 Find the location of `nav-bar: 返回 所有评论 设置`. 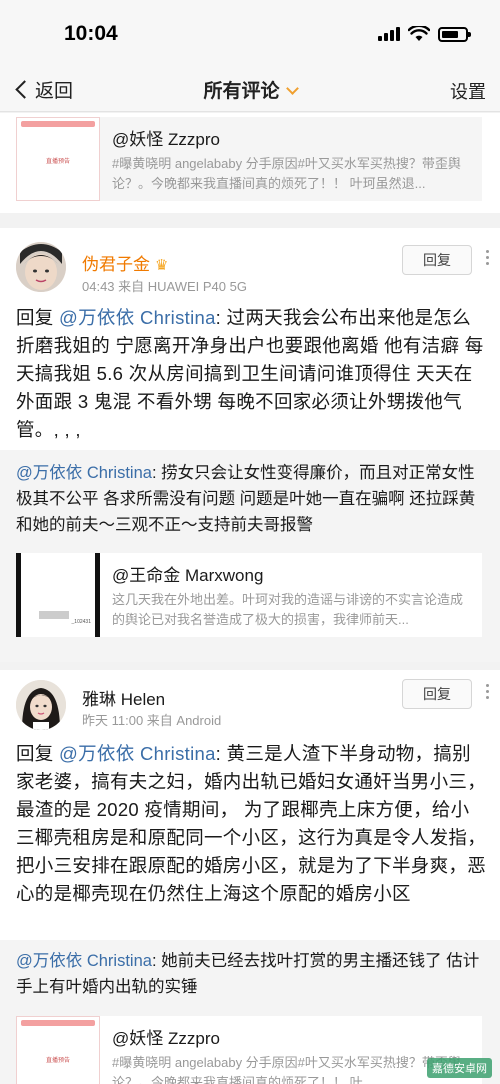

nav-bar: 返回 所有评论 设置 is located at coordinates (250, 89).